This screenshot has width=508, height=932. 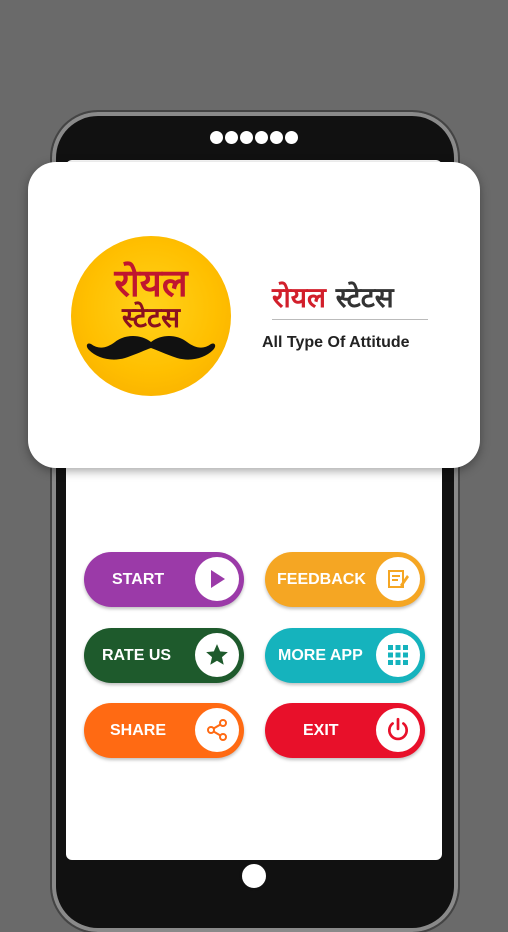 What do you see at coordinates (217, 579) in the screenshot?
I see `play-icon` at bounding box center [217, 579].